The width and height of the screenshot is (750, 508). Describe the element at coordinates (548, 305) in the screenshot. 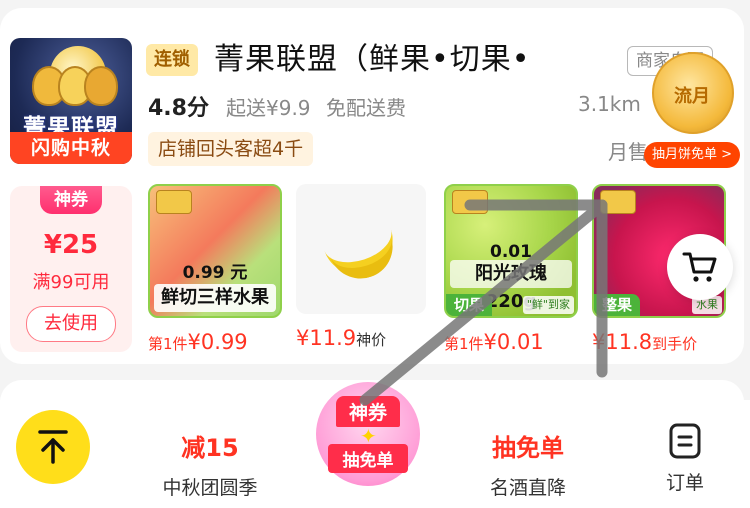

I see `product-sub-tag: "鲜"到家` at that location.